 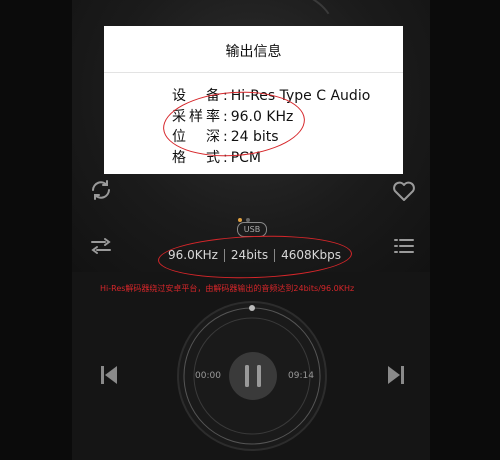 What do you see at coordinates (404, 193) in the screenshot?
I see `heart-icon` at bounding box center [404, 193].